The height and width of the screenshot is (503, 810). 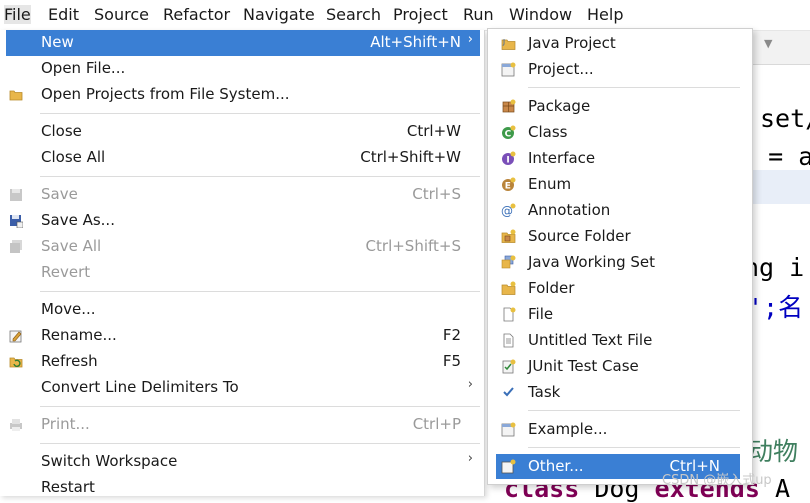 I want to click on package-icon, so click(x=509, y=106).